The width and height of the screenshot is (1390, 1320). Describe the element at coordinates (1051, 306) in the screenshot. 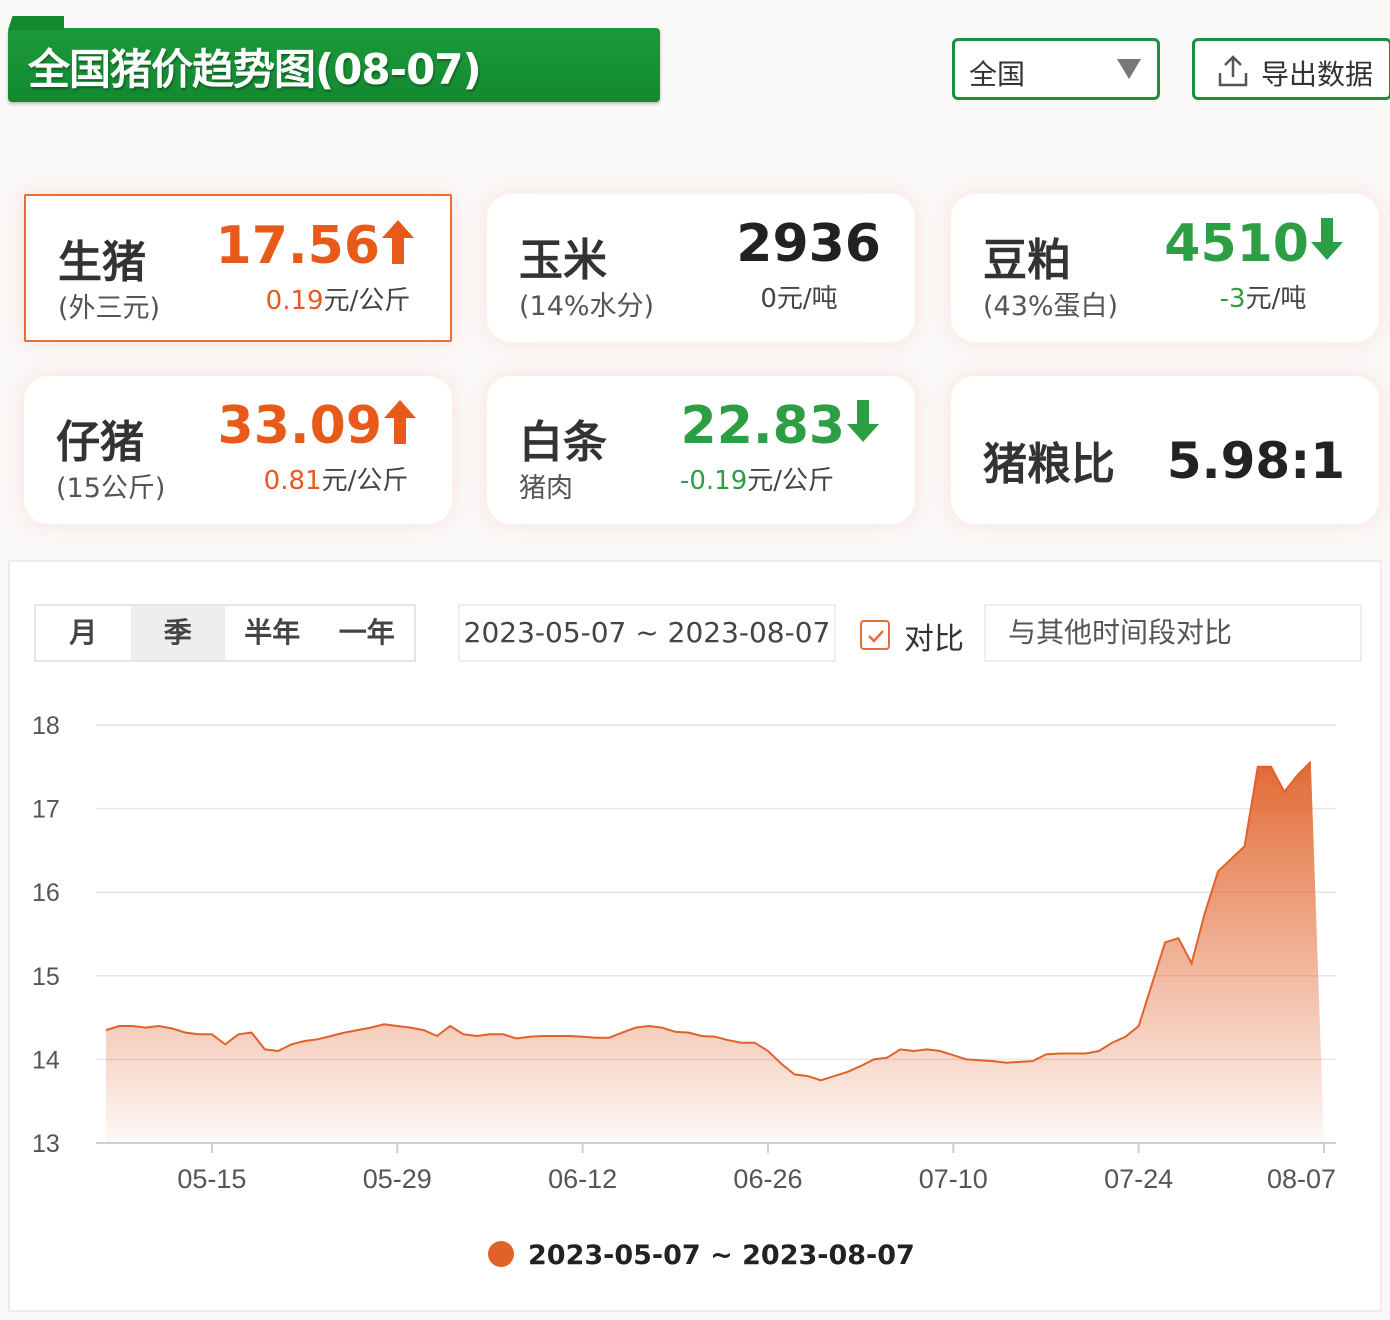

I see `card-sub: (43%蛋白)` at that location.